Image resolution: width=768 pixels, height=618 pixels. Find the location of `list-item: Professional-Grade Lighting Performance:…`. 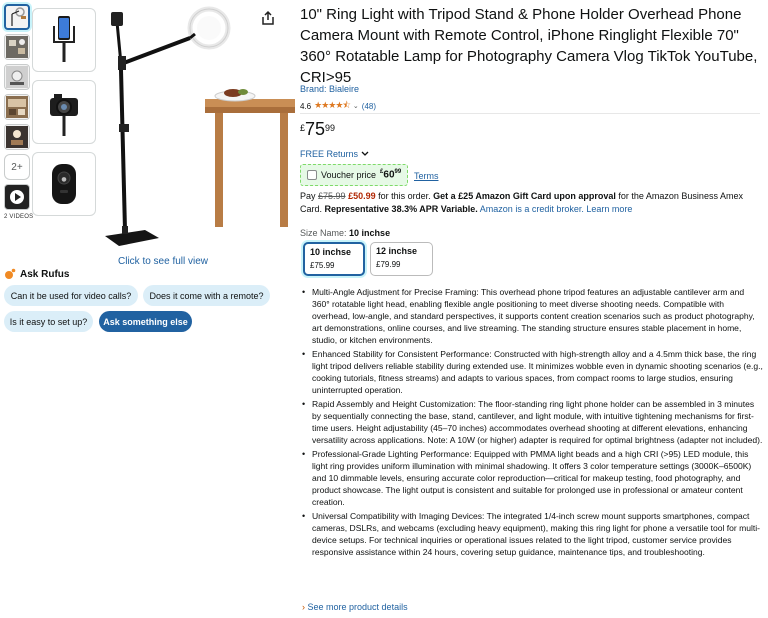

list-item: Professional-Grade Lighting Performance:… is located at coordinates (532, 478).